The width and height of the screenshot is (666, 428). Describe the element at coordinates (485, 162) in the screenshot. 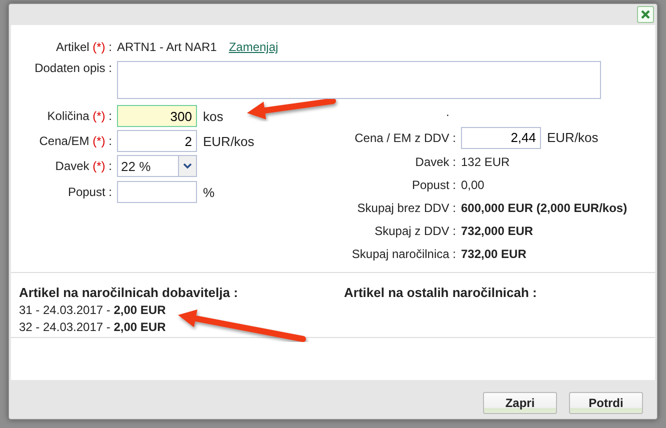

I see `field-value: 132 EUR` at that location.